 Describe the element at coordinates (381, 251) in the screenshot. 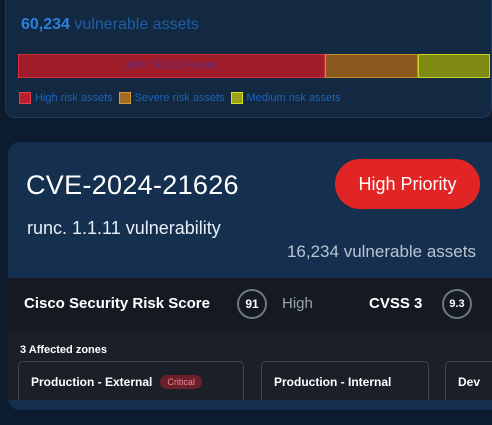

I see `cve-vulnerable-assets: 16,234 vulnerable assets` at that location.